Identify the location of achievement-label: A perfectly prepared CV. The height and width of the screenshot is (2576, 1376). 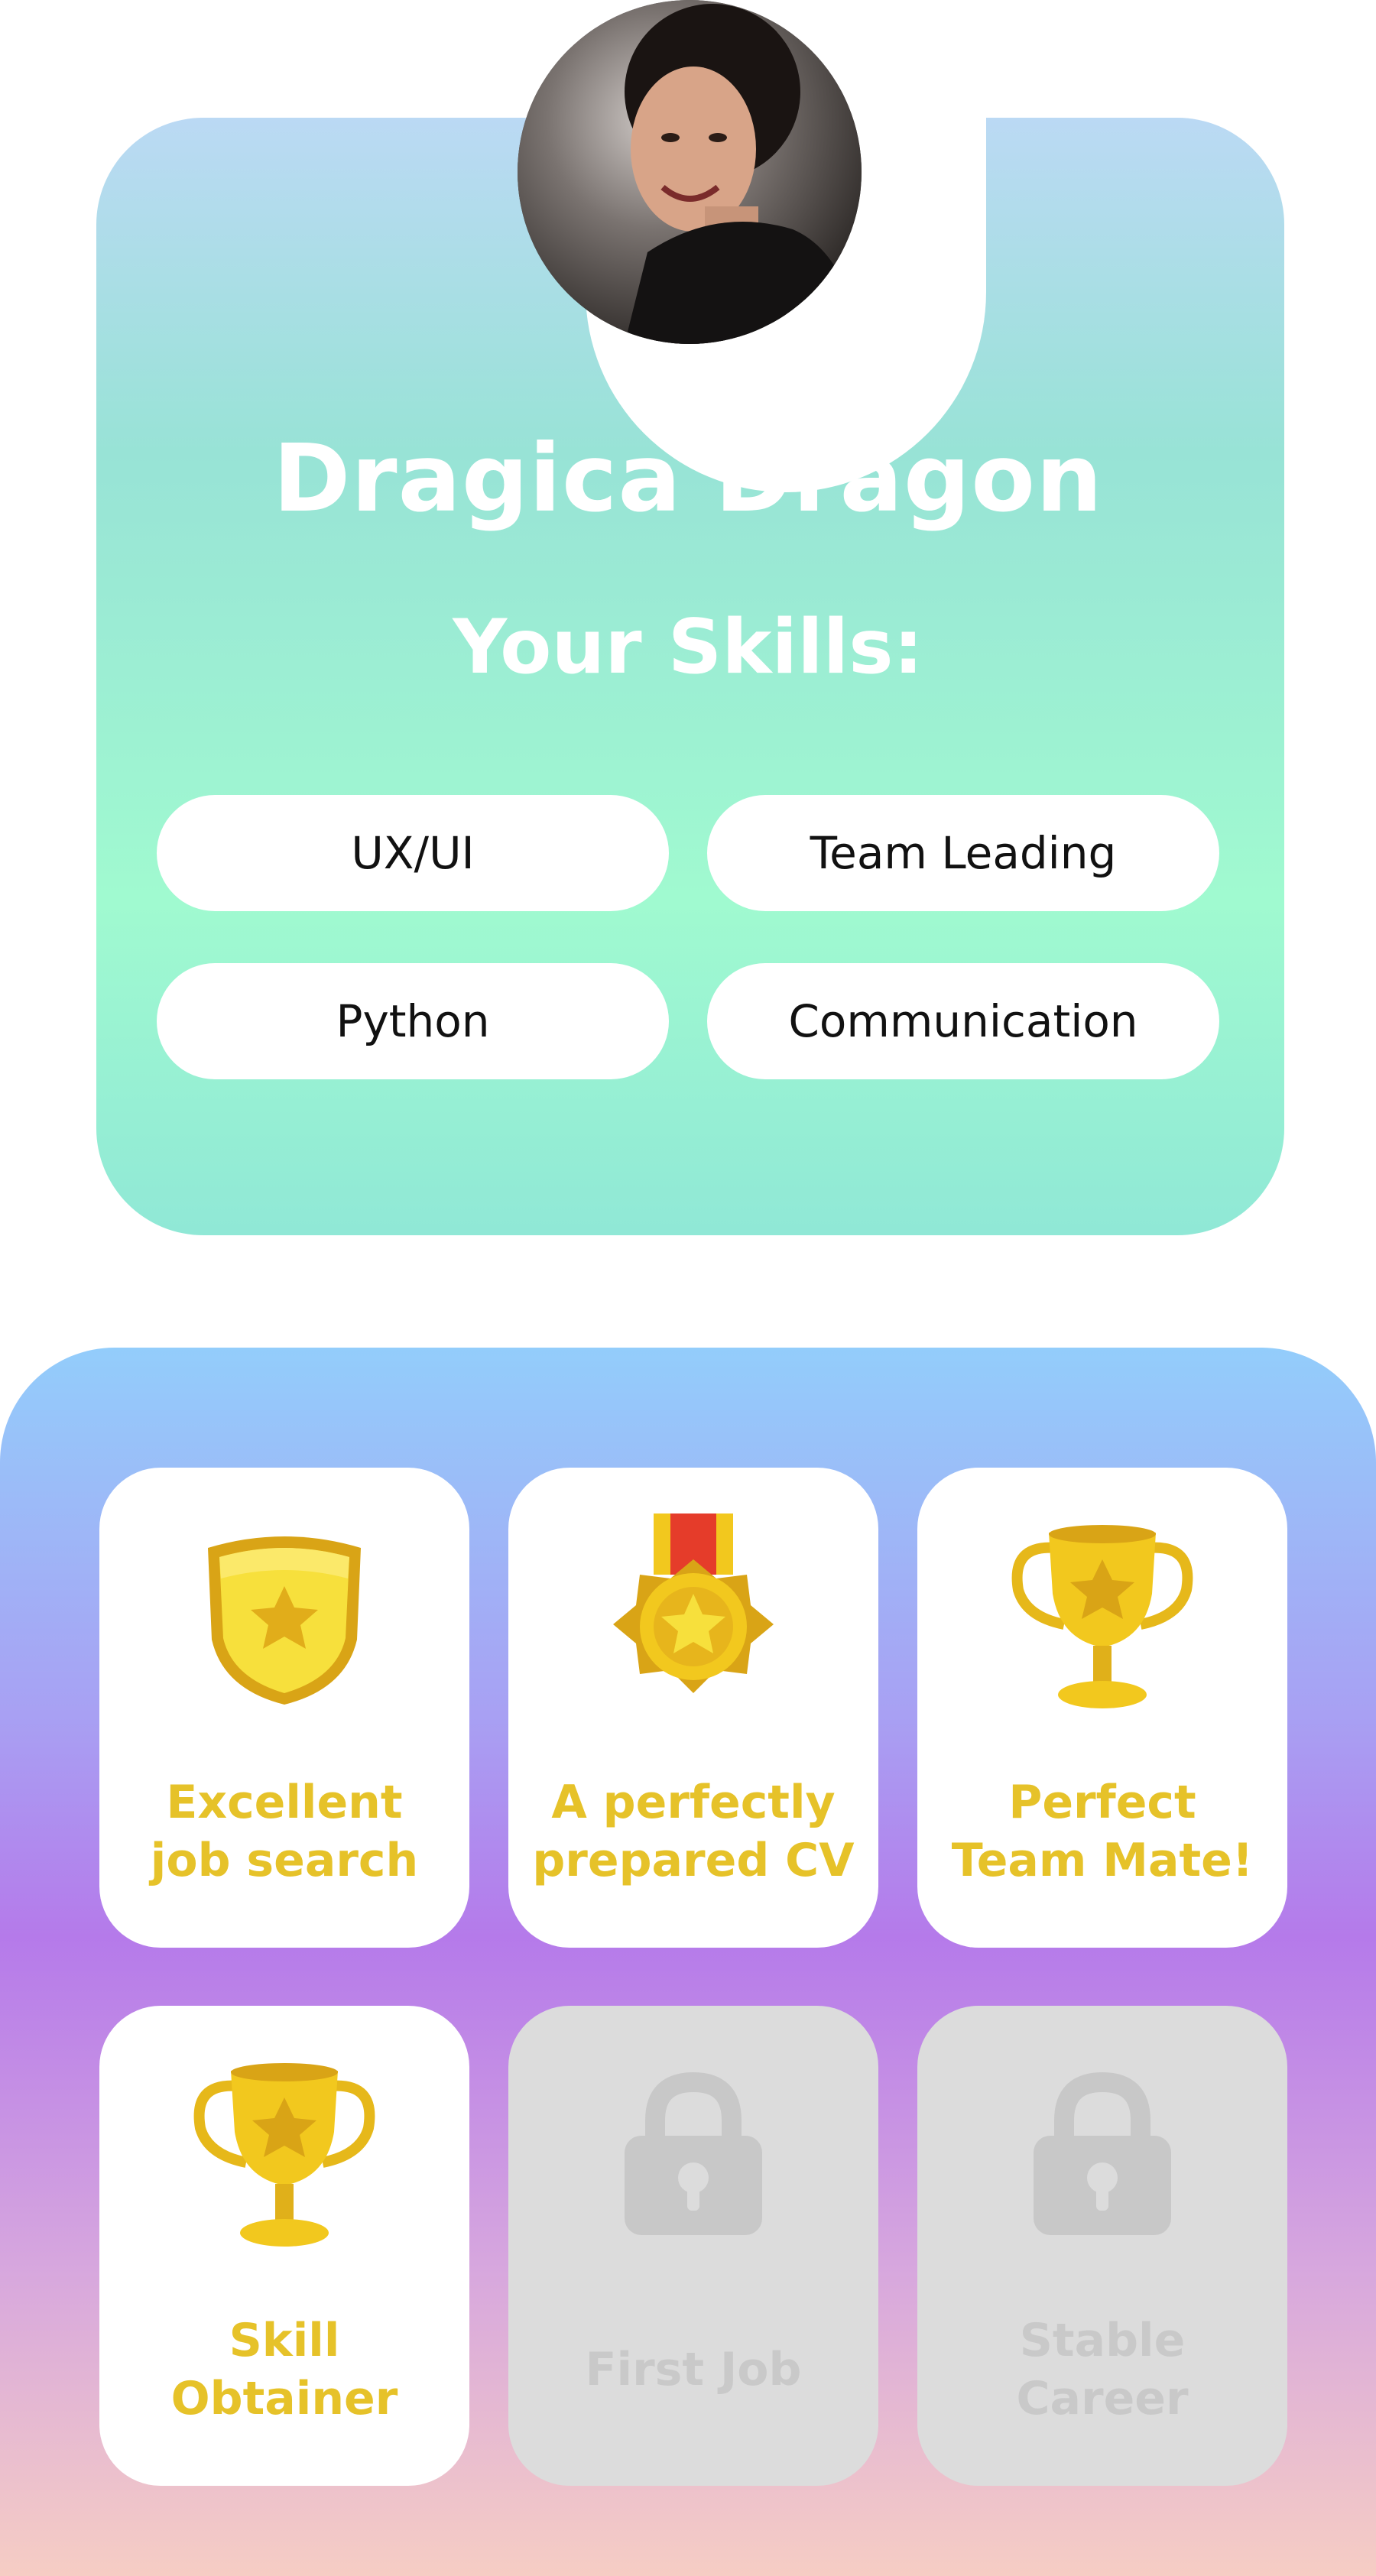
(694, 1832).